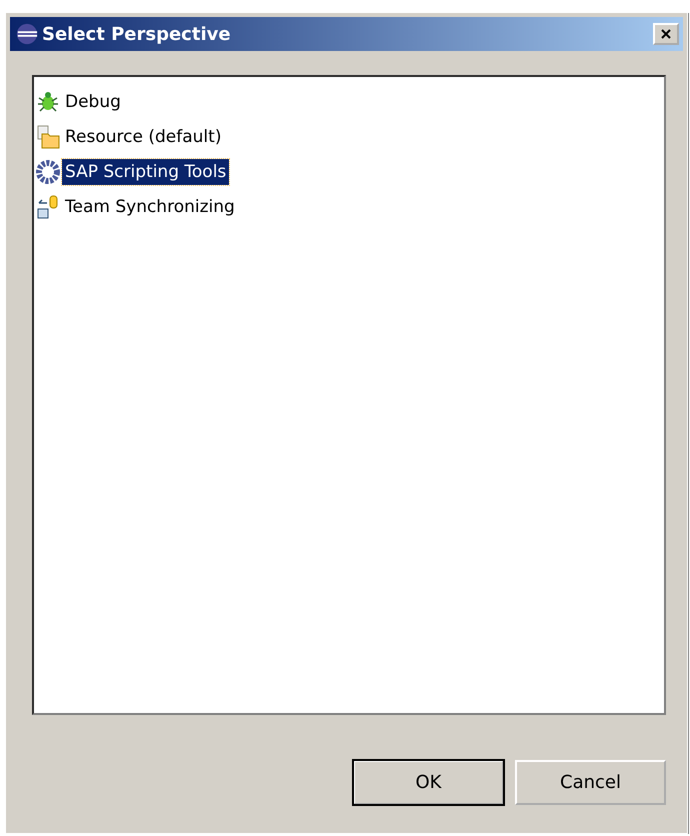 The width and height of the screenshot is (690, 836). What do you see at coordinates (146, 171) in the screenshot?
I see `list-item: SAP Scripting Tools` at bounding box center [146, 171].